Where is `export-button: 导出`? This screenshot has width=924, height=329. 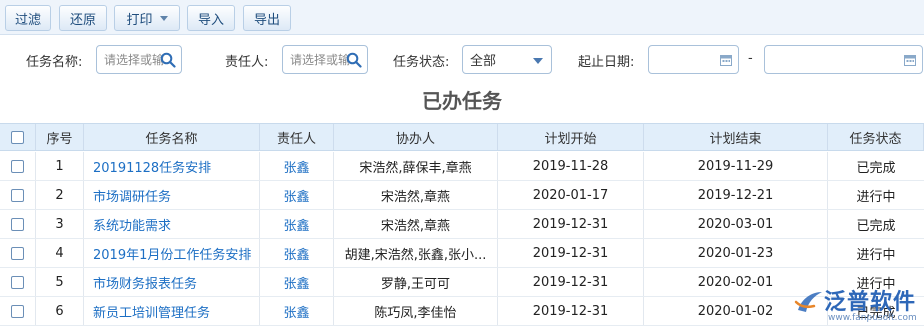 export-button: 导出 is located at coordinates (267, 18).